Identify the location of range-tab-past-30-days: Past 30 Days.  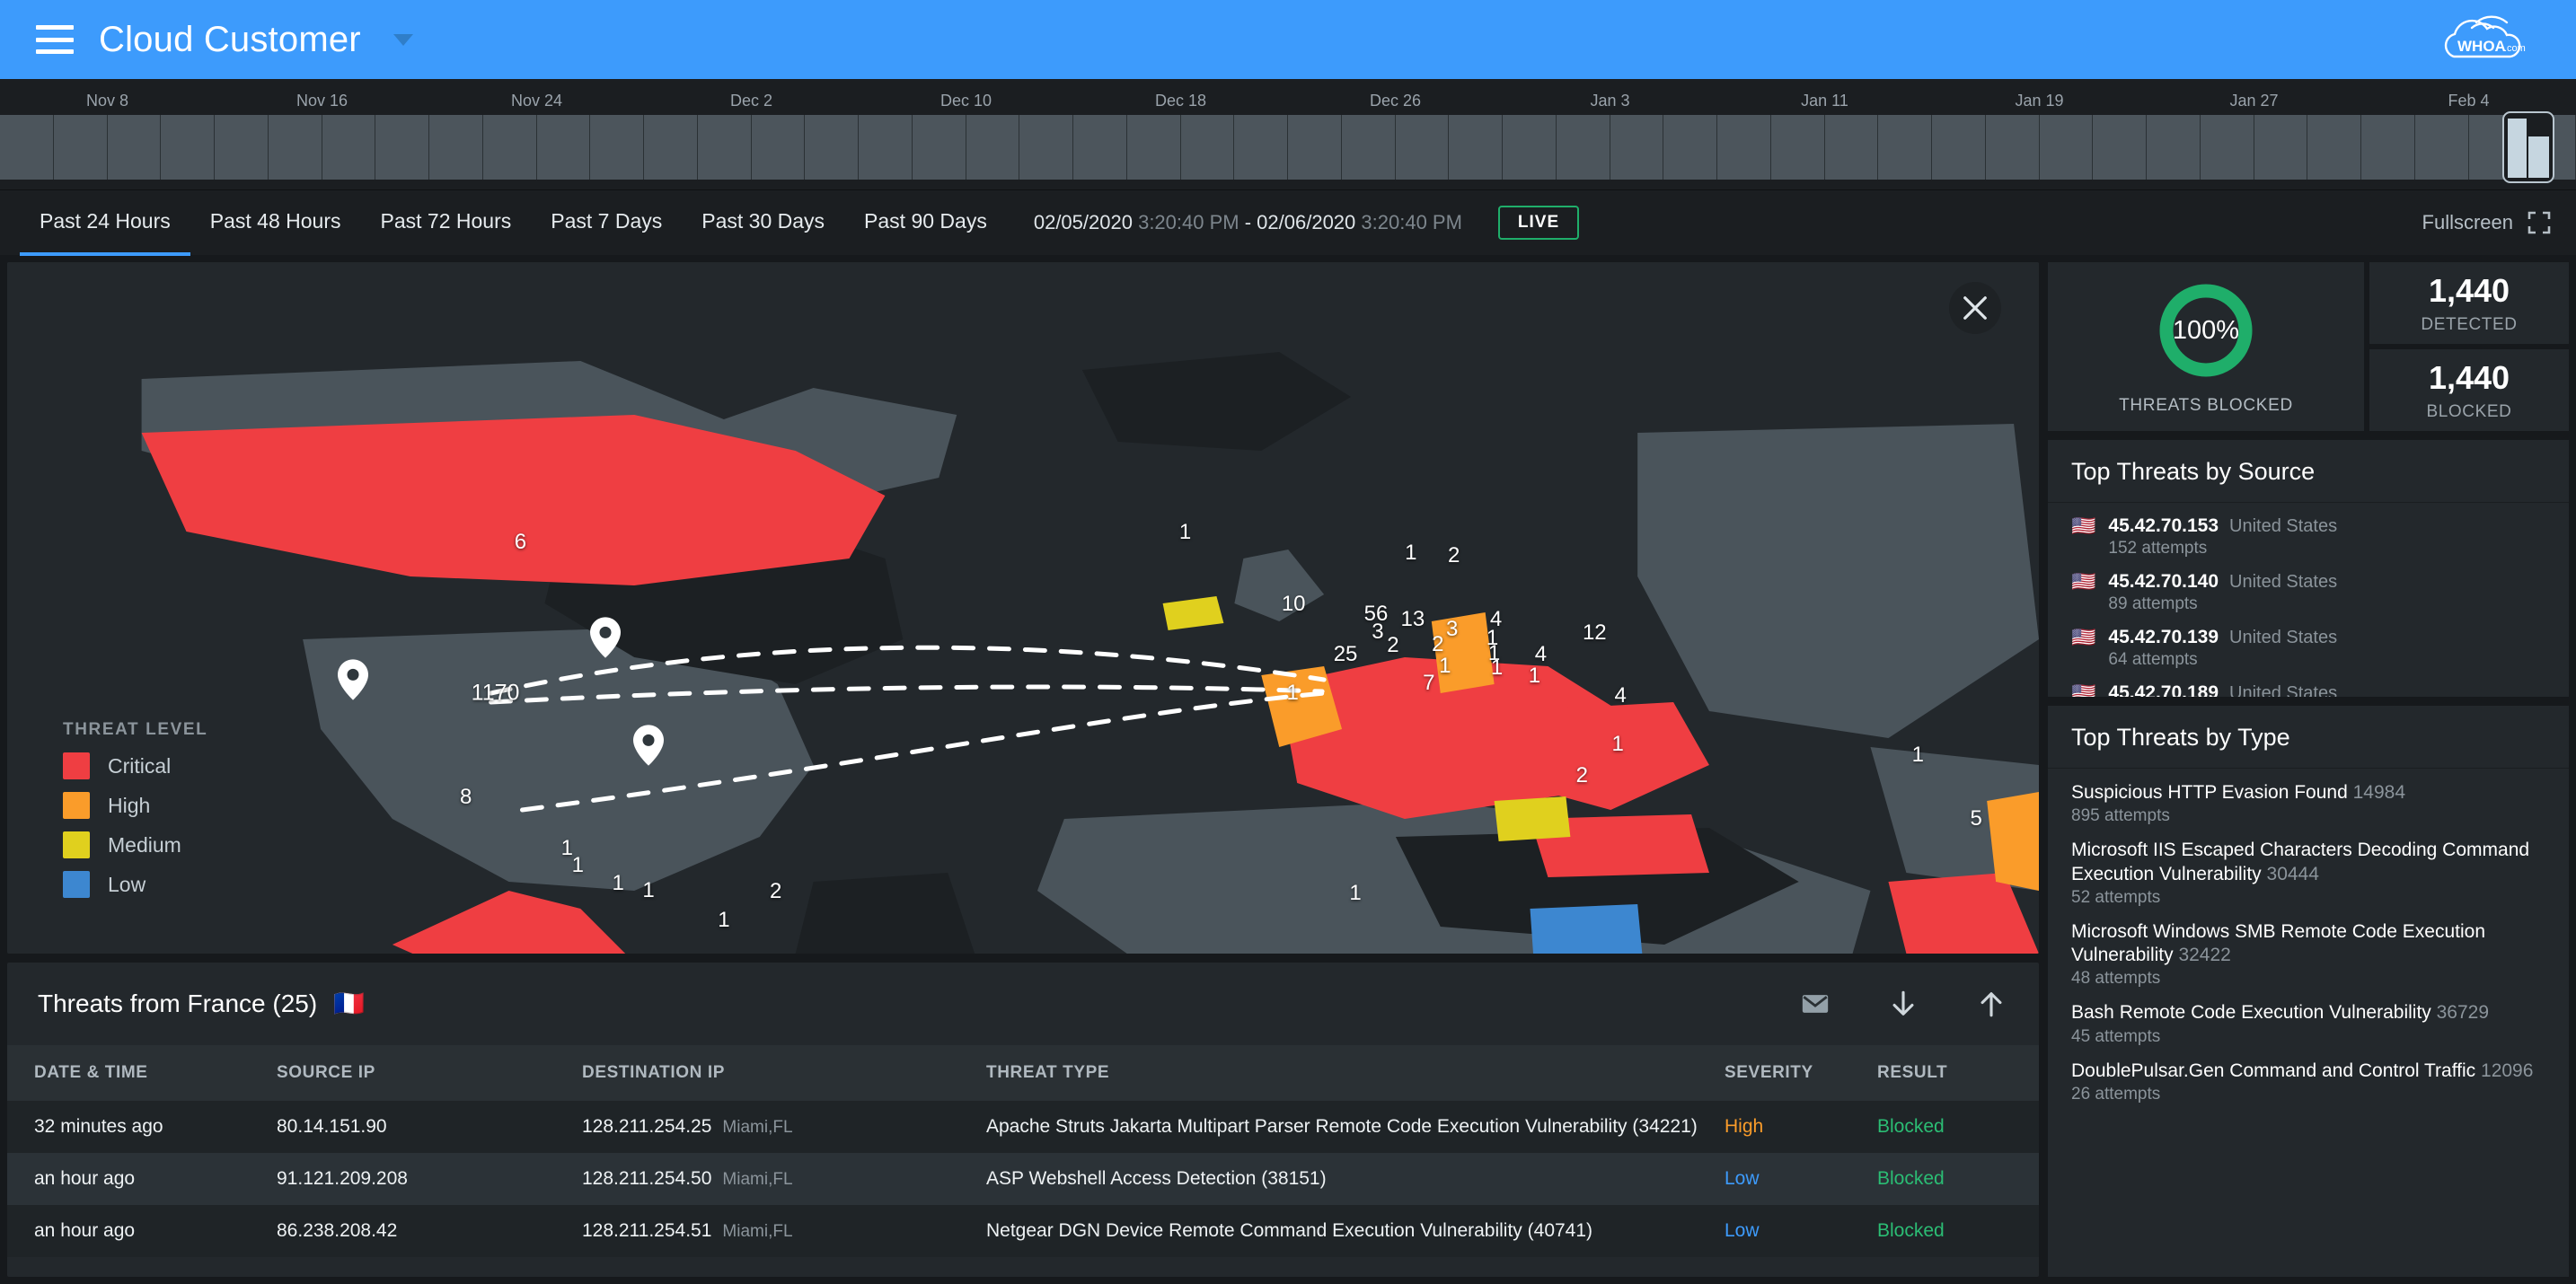
(763, 222).